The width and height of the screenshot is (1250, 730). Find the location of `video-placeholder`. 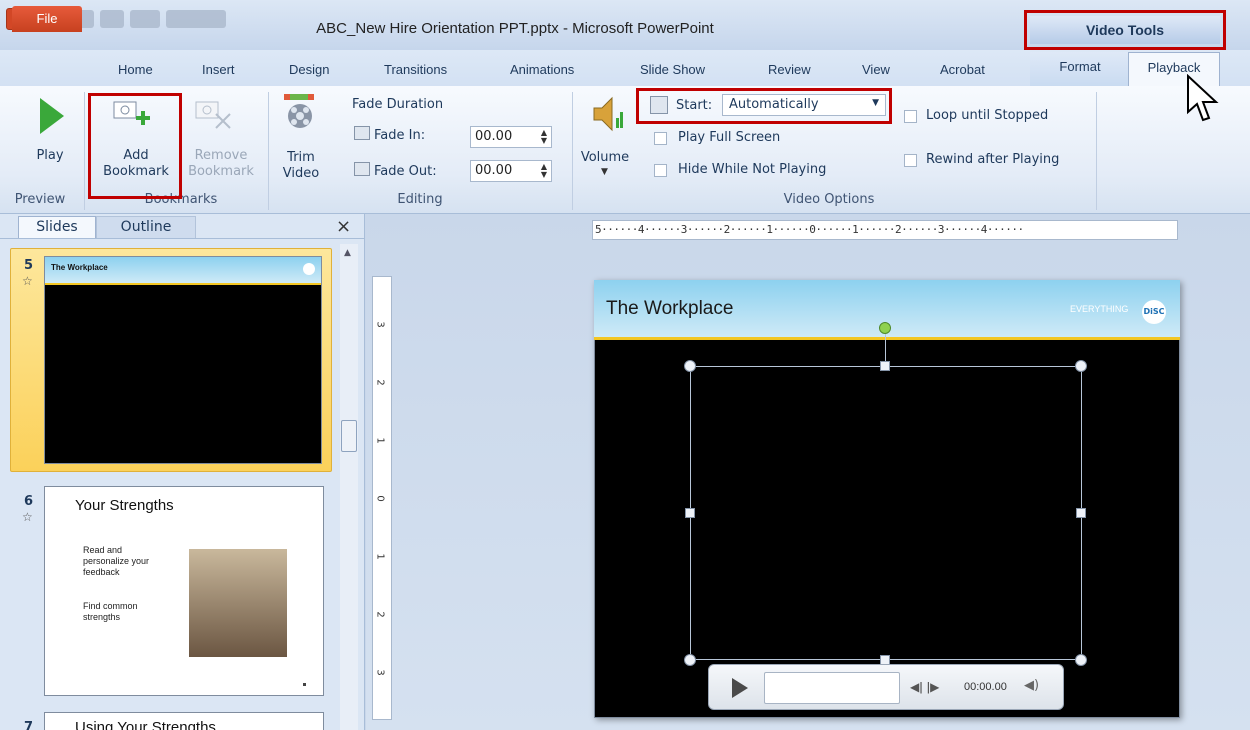

video-placeholder is located at coordinates (886, 513).